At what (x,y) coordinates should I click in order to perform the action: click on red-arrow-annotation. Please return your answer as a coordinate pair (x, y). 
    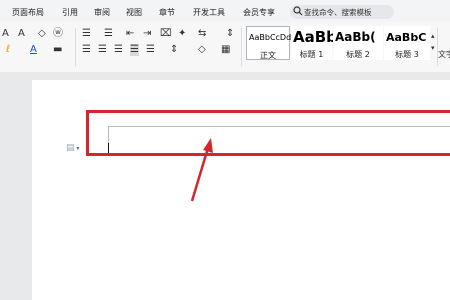
    Looking at the image, I should click on (201, 170).